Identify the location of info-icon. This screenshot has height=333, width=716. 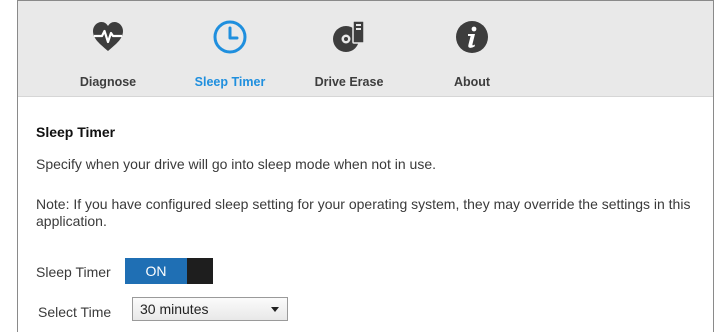
(472, 37).